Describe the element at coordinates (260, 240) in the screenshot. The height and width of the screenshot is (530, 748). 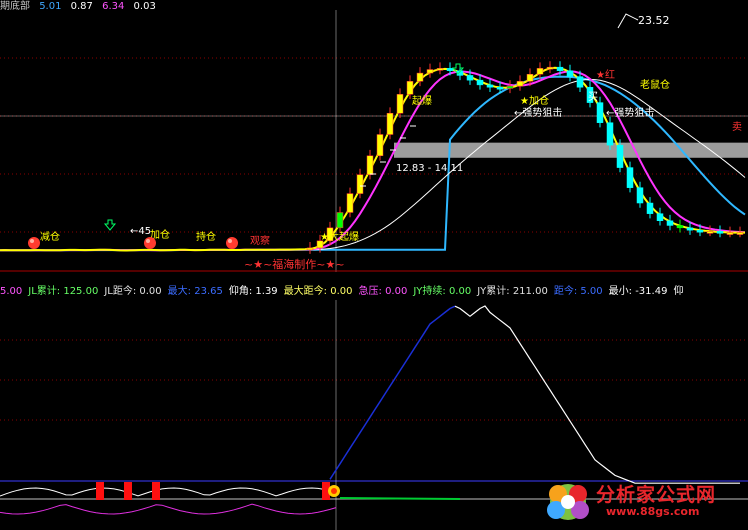
I see `signal-label: 观察` at that location.